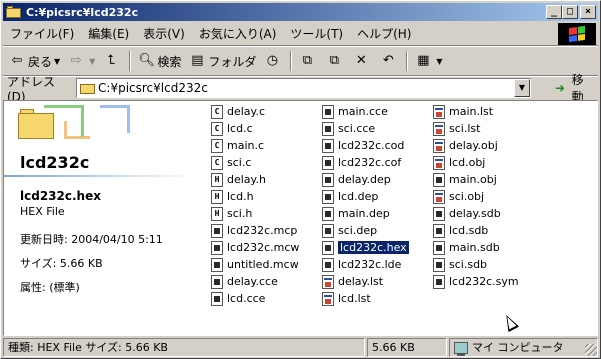  Describe the element at coordinates (488, 111) in the screenshot. I see `file-item: main.lst` at that location.